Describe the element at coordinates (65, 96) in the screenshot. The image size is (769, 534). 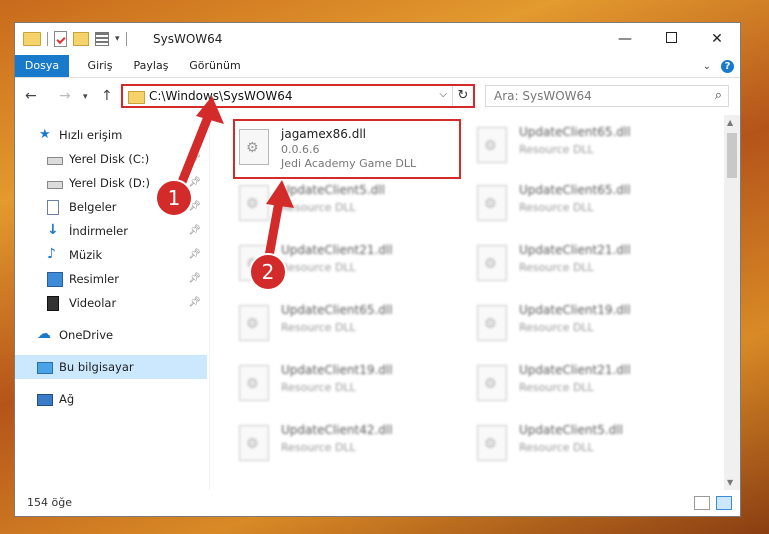
I see `forward-arrow-icon: →` at that location.